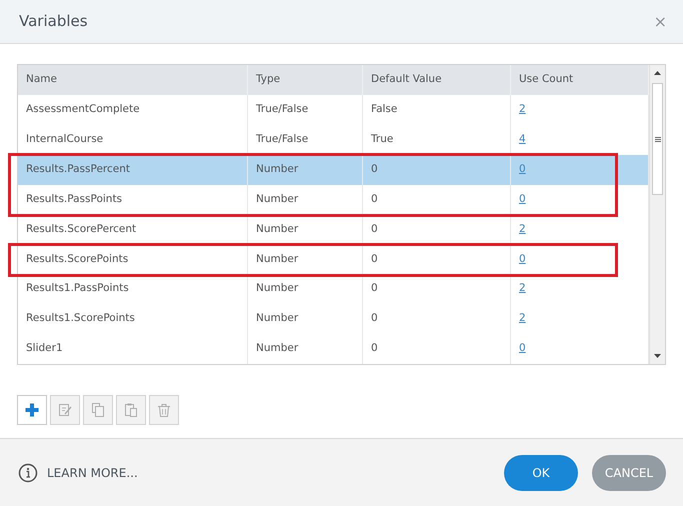 The height and width of the screenshot is (506, 683). Describe the element at coordinates (384, 109) in the screenshot. I see `table-cell-text: False` at that location.